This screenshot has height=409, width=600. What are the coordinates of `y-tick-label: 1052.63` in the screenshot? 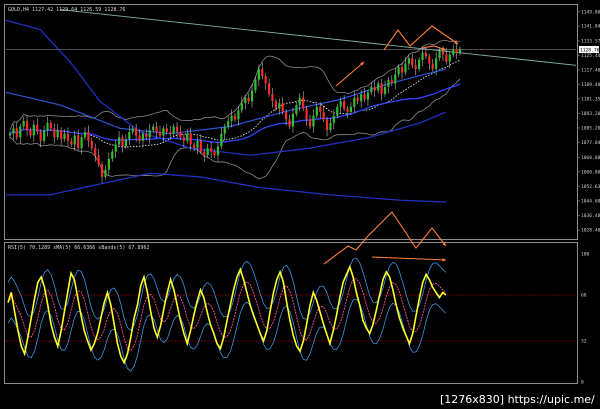 It's located at (590, 187).